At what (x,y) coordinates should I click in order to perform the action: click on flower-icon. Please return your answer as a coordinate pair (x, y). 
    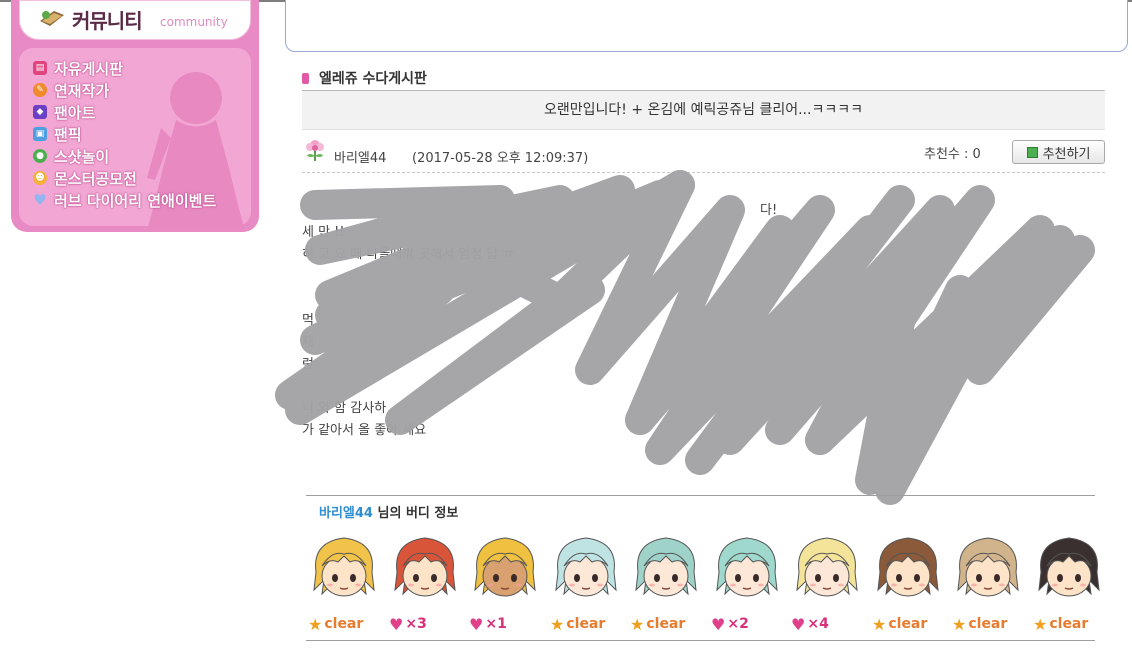
    Looking at the image, I should click on (315, 150).